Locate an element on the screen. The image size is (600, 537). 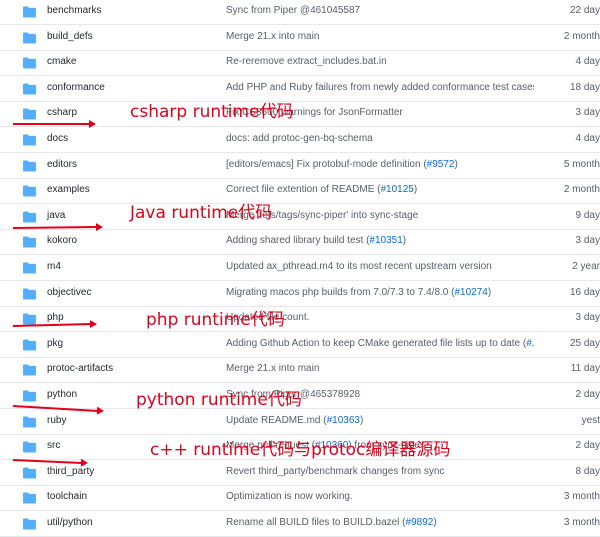
table-row: build_defs Merge 21.x into main 2 month is located at coordinates (300, 38).